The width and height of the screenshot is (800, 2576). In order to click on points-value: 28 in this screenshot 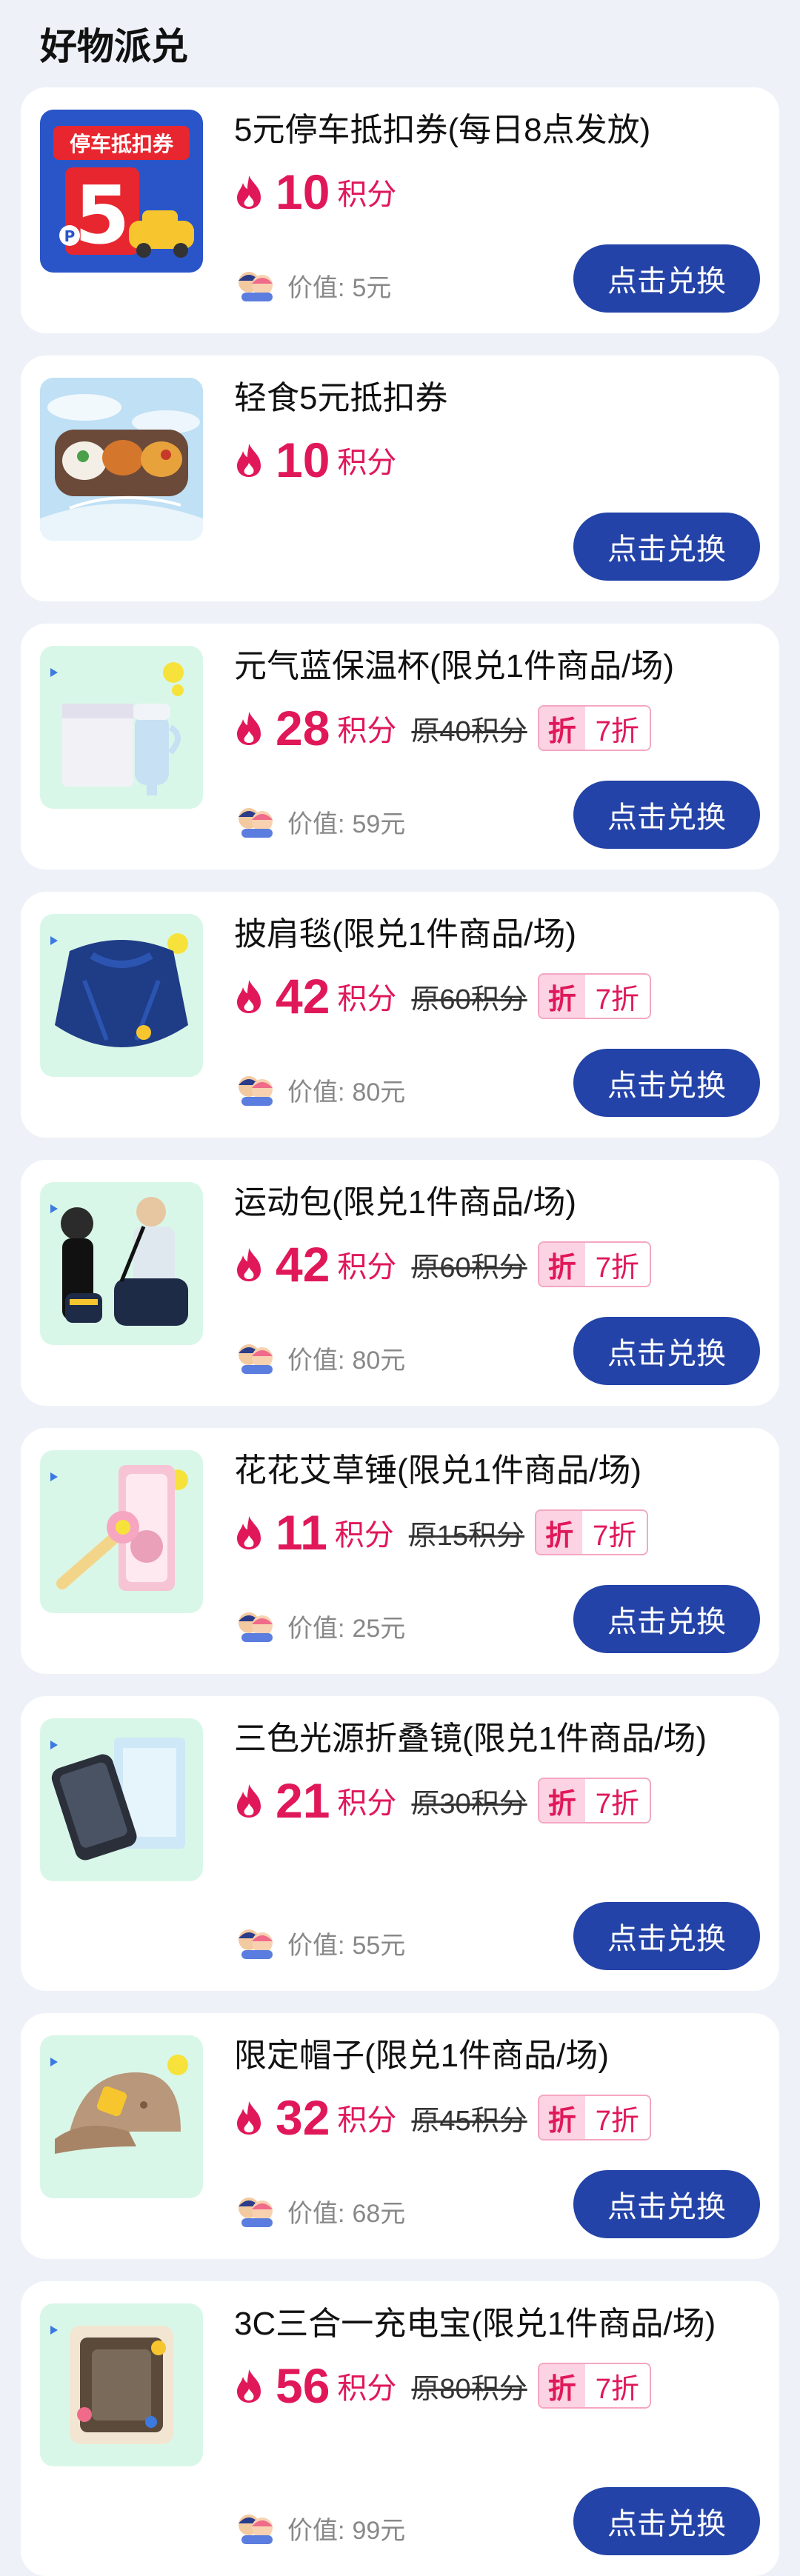, I will do `click(303, 728)`.